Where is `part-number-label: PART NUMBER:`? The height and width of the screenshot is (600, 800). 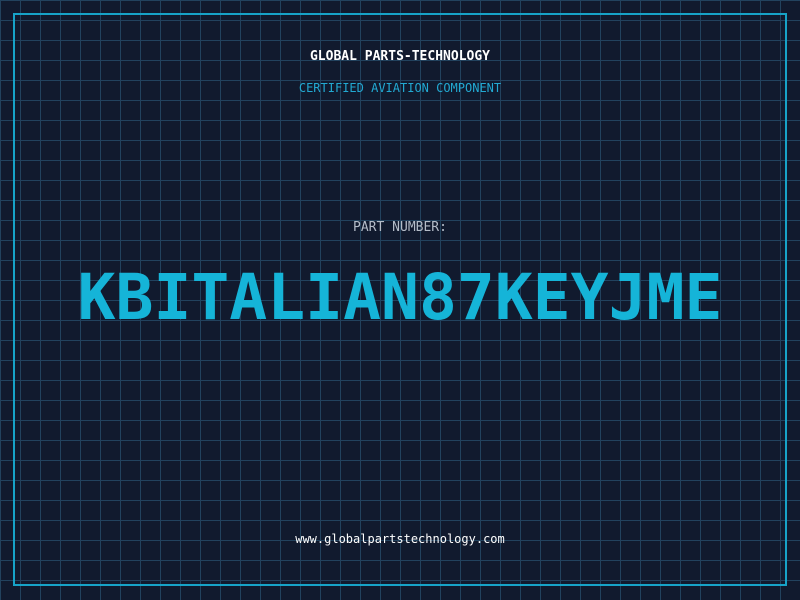 part-number-label: PART NUMBER: is located at coordinates (400, 227).